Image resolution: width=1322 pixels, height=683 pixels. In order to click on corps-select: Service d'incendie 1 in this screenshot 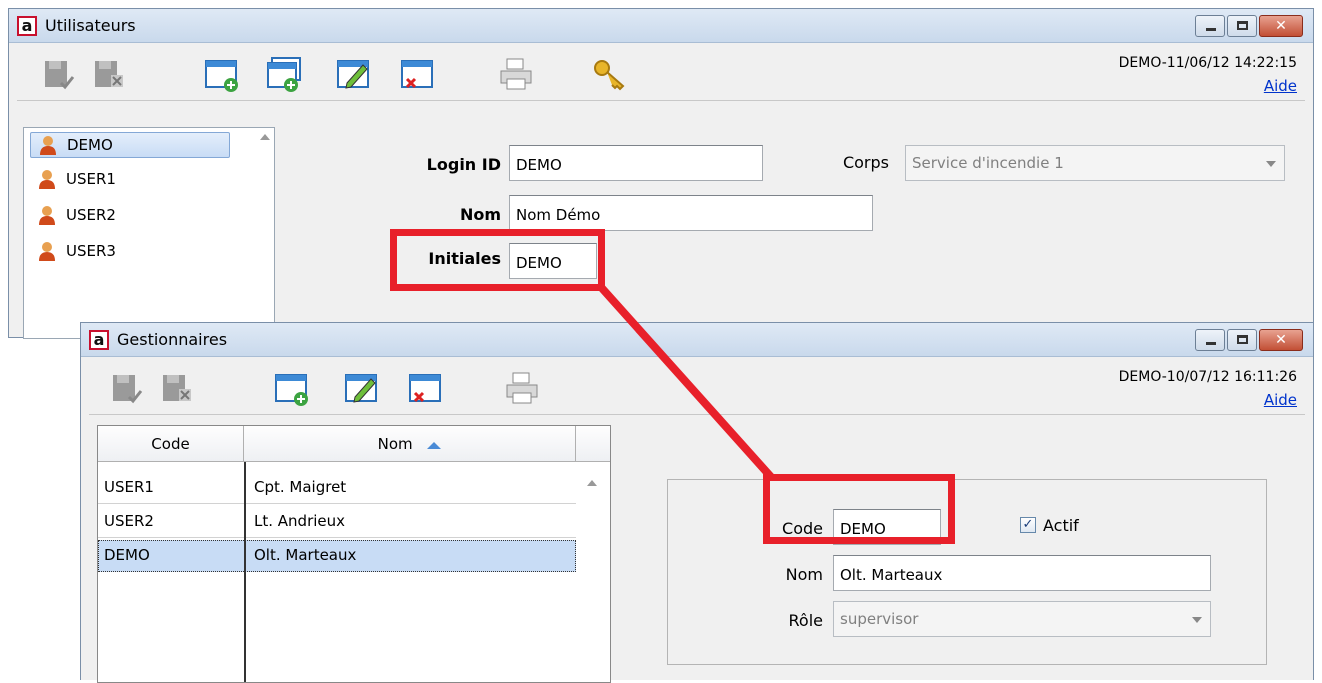, I will do `click(1095, 163)`.